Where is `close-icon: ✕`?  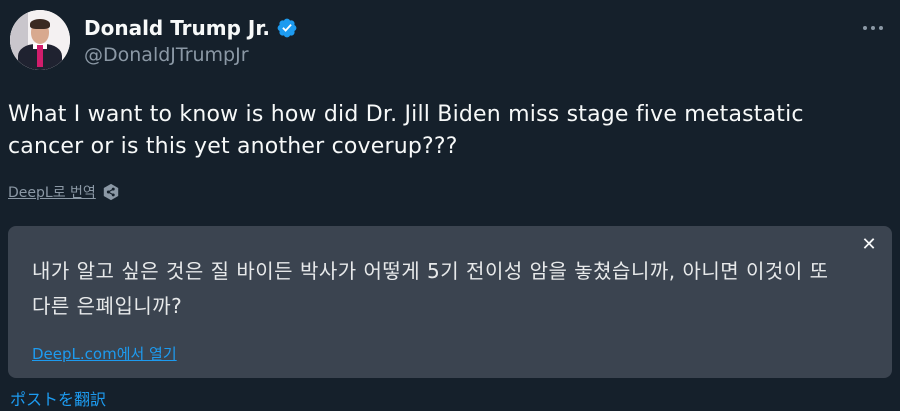 close-icon: ✕ is located at coordinates (869, 245).